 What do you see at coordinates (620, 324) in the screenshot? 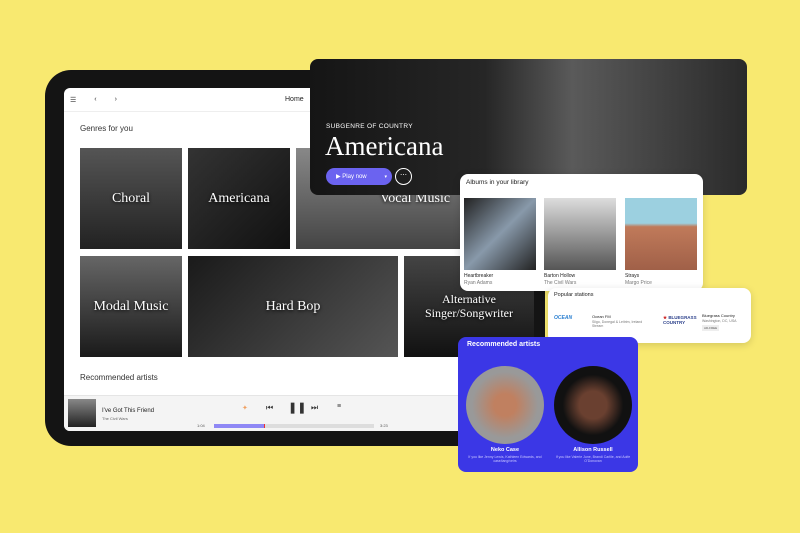
I see `station-location: Sligo, Donegal & Leitrim, Ireland Stream` at bounding box center [620, 324].